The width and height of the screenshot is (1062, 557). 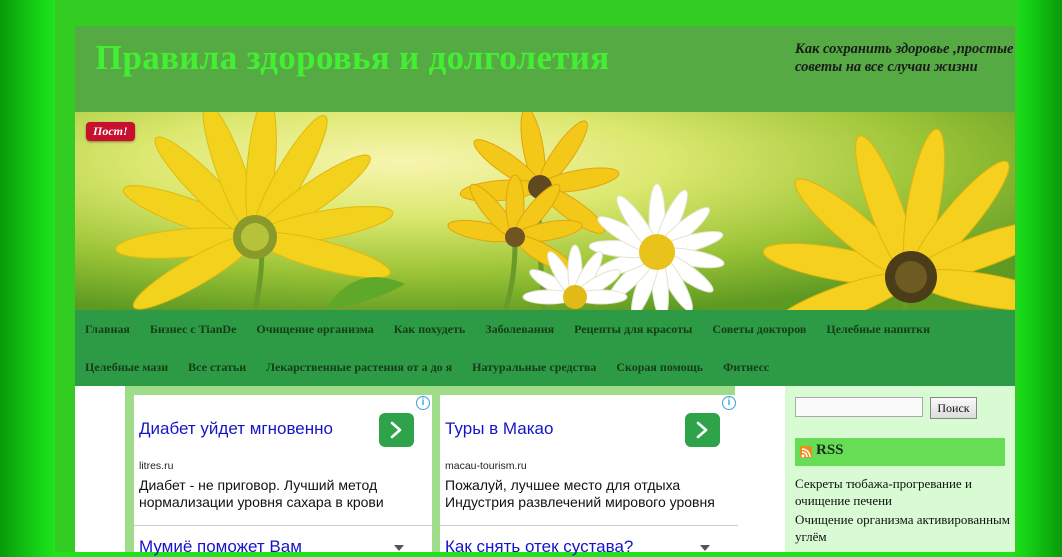 I want to click on nav-item: Советы докторов, so click(x=759, y=329).